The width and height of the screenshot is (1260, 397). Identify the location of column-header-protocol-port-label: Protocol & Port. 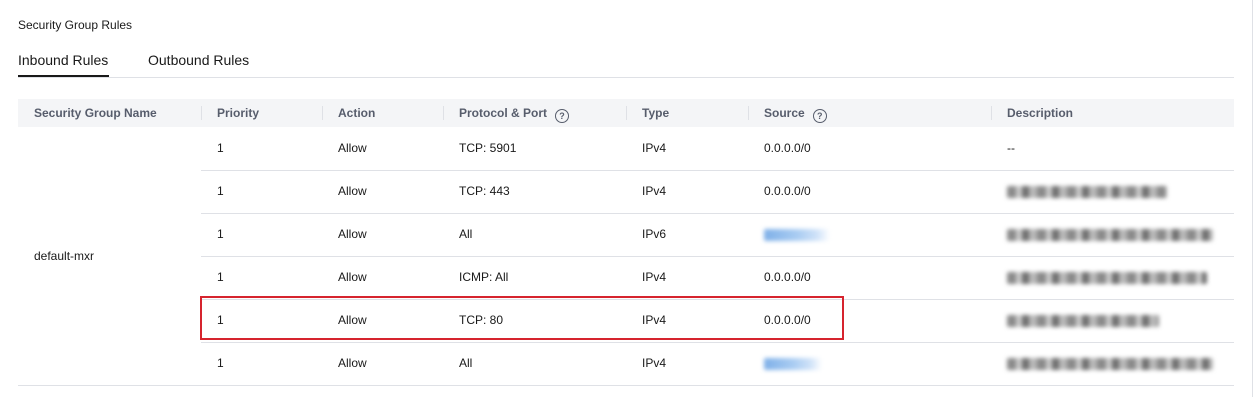
(503, 113).